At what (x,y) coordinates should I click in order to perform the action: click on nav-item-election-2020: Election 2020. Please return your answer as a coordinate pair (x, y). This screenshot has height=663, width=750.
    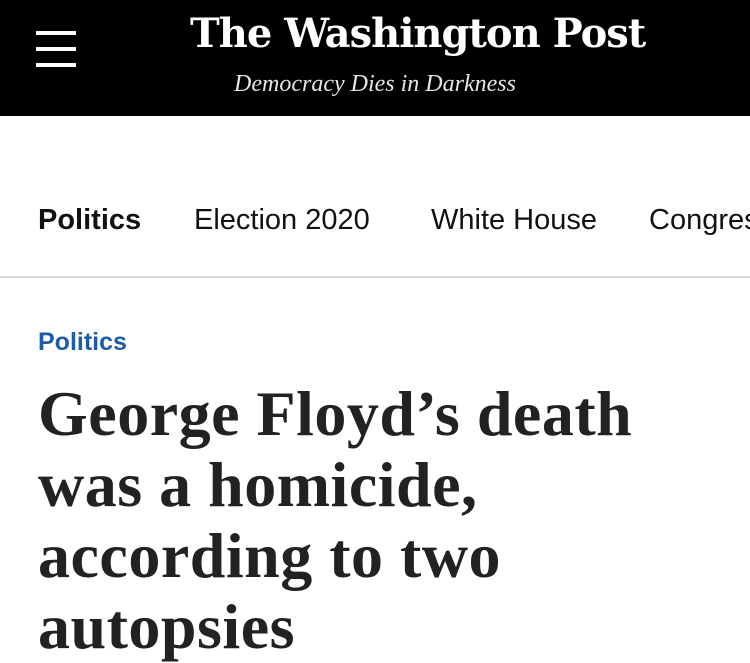
    Looking at the image, I should click on (282, 220).